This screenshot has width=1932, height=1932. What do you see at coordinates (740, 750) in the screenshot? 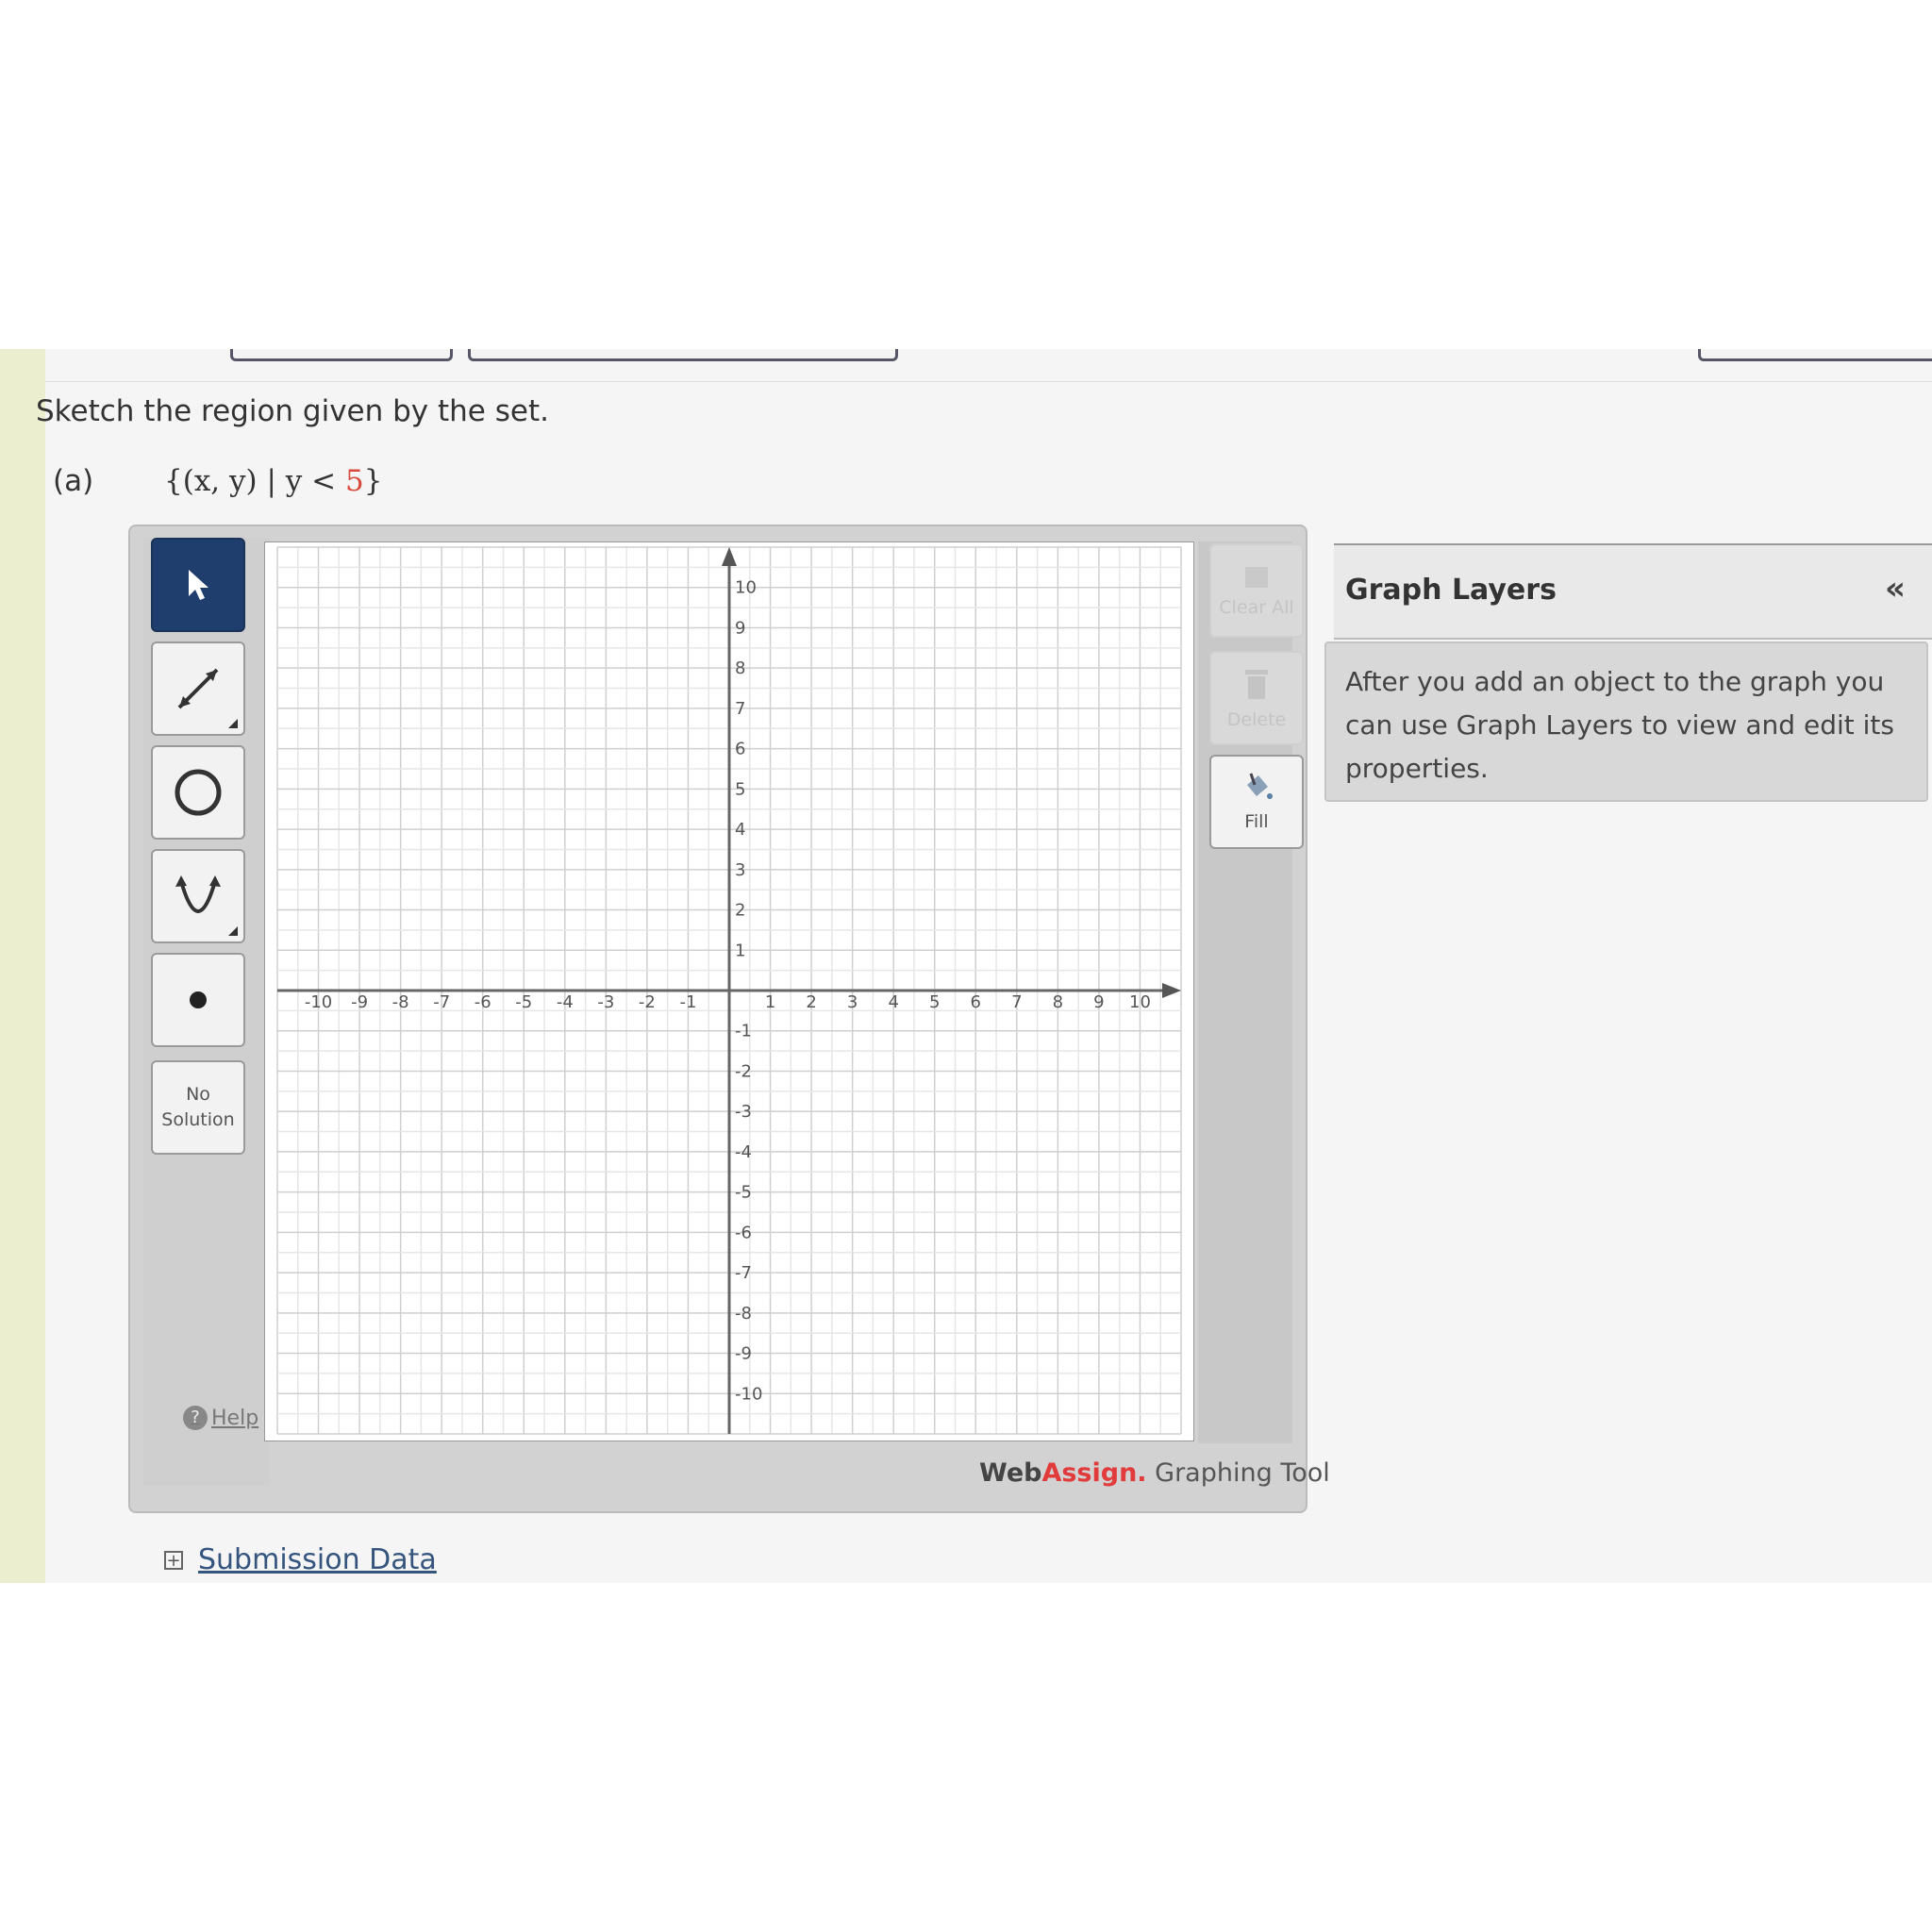
I see `y-tick-label: 6` at bounding box center [740, 750].